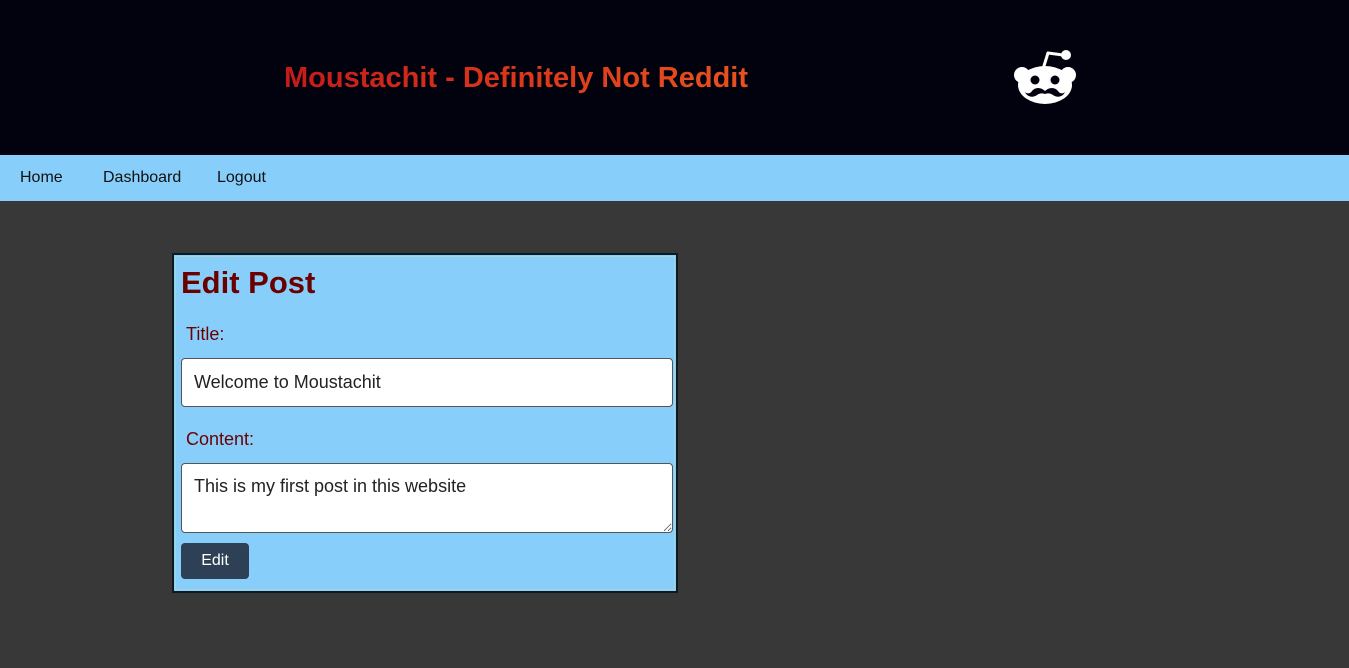  I want to click on nav-link-home: Home, so click(41, 178).